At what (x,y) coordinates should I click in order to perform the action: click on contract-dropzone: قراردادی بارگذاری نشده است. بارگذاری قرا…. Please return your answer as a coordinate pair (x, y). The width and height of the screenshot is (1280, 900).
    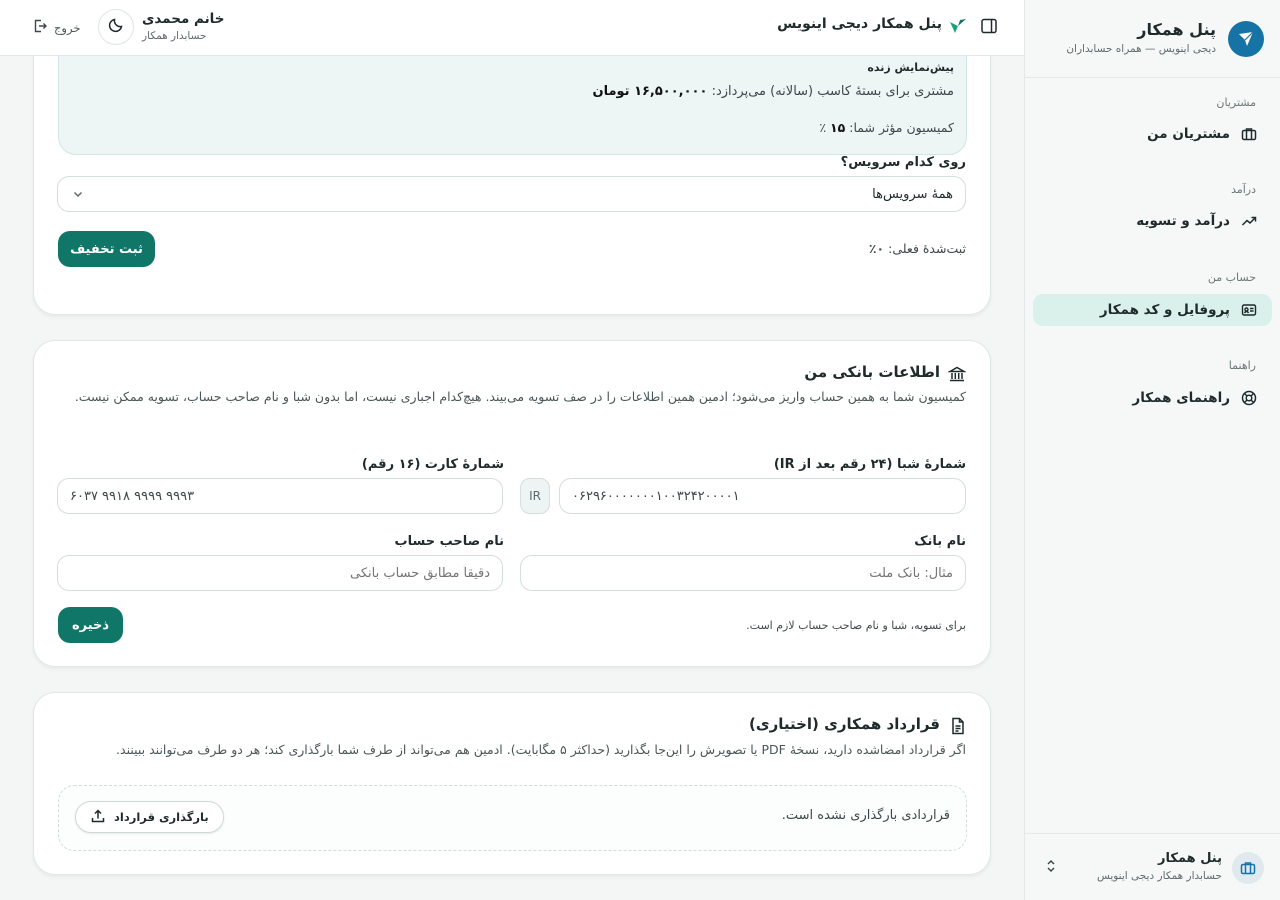
    Looking at the image, I should click on (512, 818).